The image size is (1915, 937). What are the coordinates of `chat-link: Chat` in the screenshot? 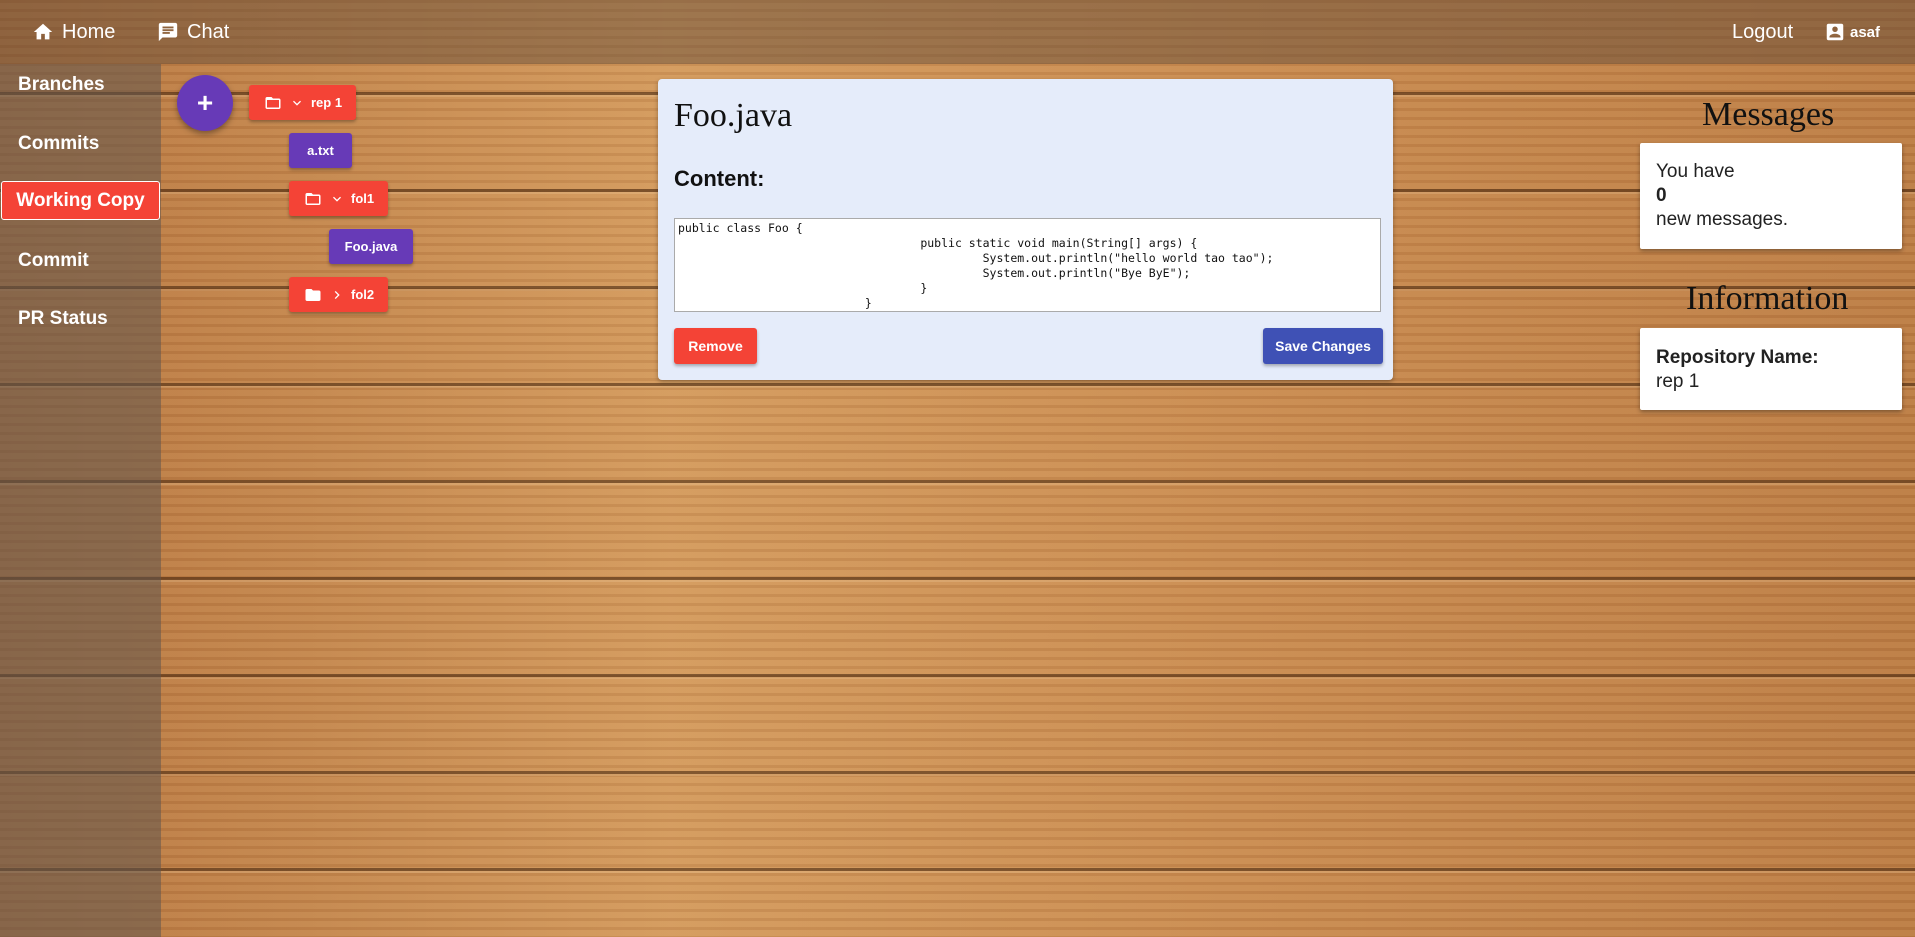 It's located at (193, 32).